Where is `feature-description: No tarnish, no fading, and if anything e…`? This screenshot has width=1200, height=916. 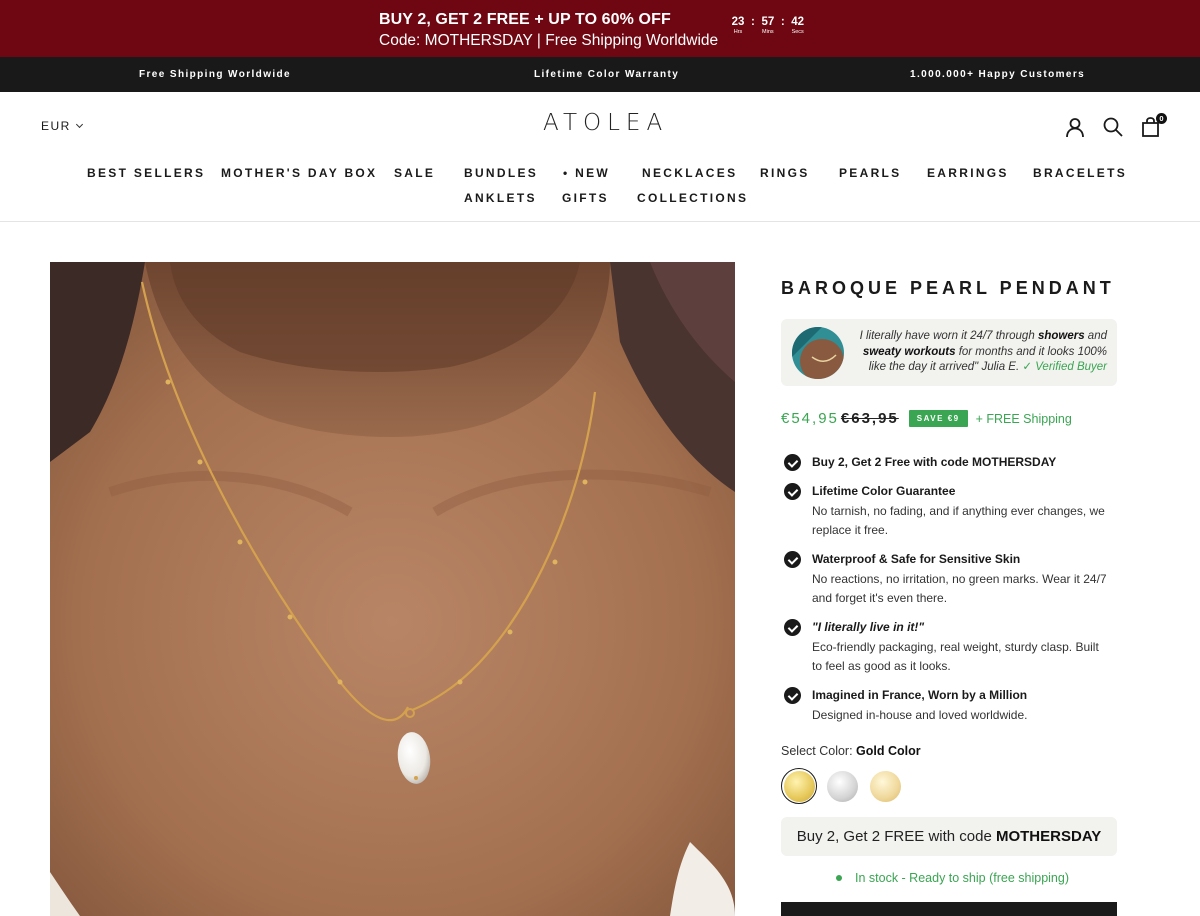
feature-description: No tarnish, no fading, and if anything e… is located at coordinates (958, 520).